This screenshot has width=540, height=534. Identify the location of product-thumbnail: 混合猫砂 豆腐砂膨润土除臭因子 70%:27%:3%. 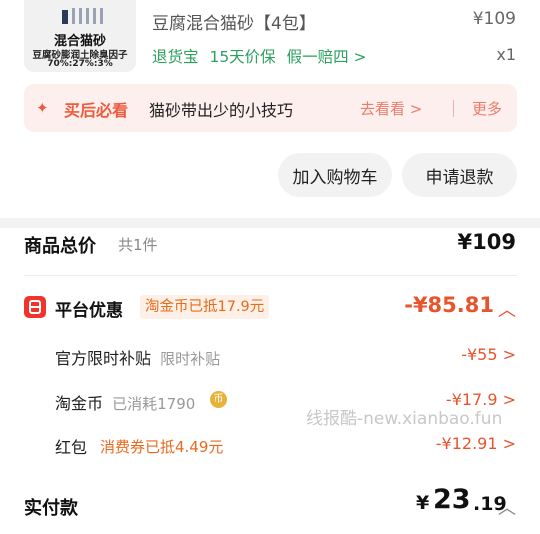
(80, 36).